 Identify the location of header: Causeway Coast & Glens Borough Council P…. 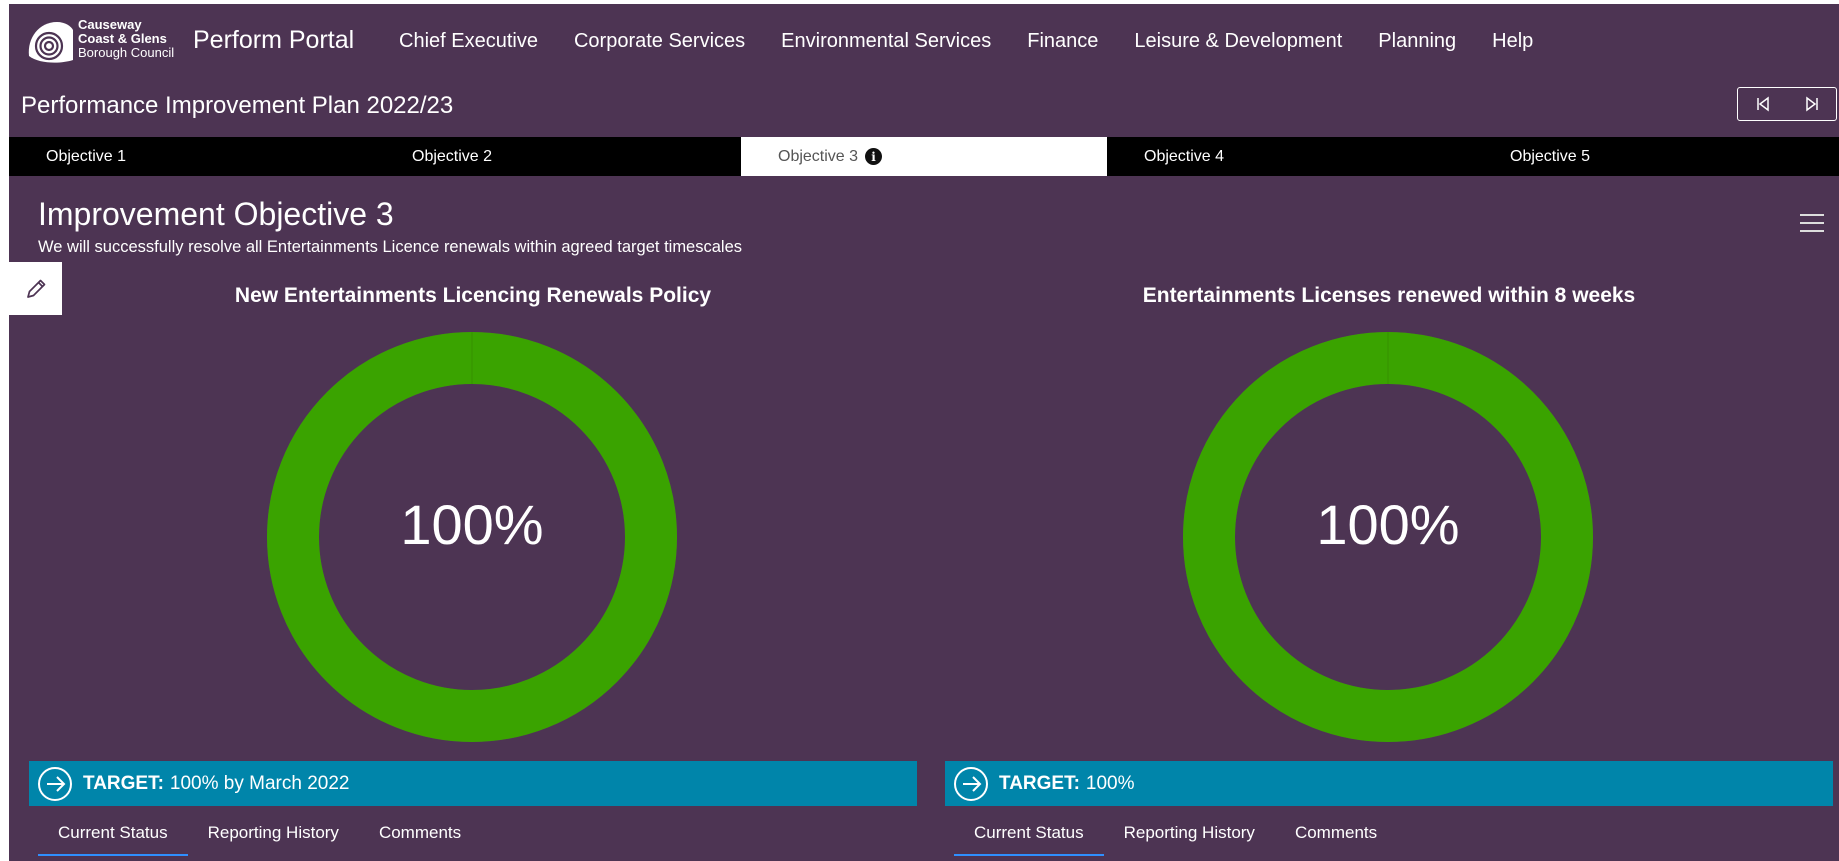
(924, 42).